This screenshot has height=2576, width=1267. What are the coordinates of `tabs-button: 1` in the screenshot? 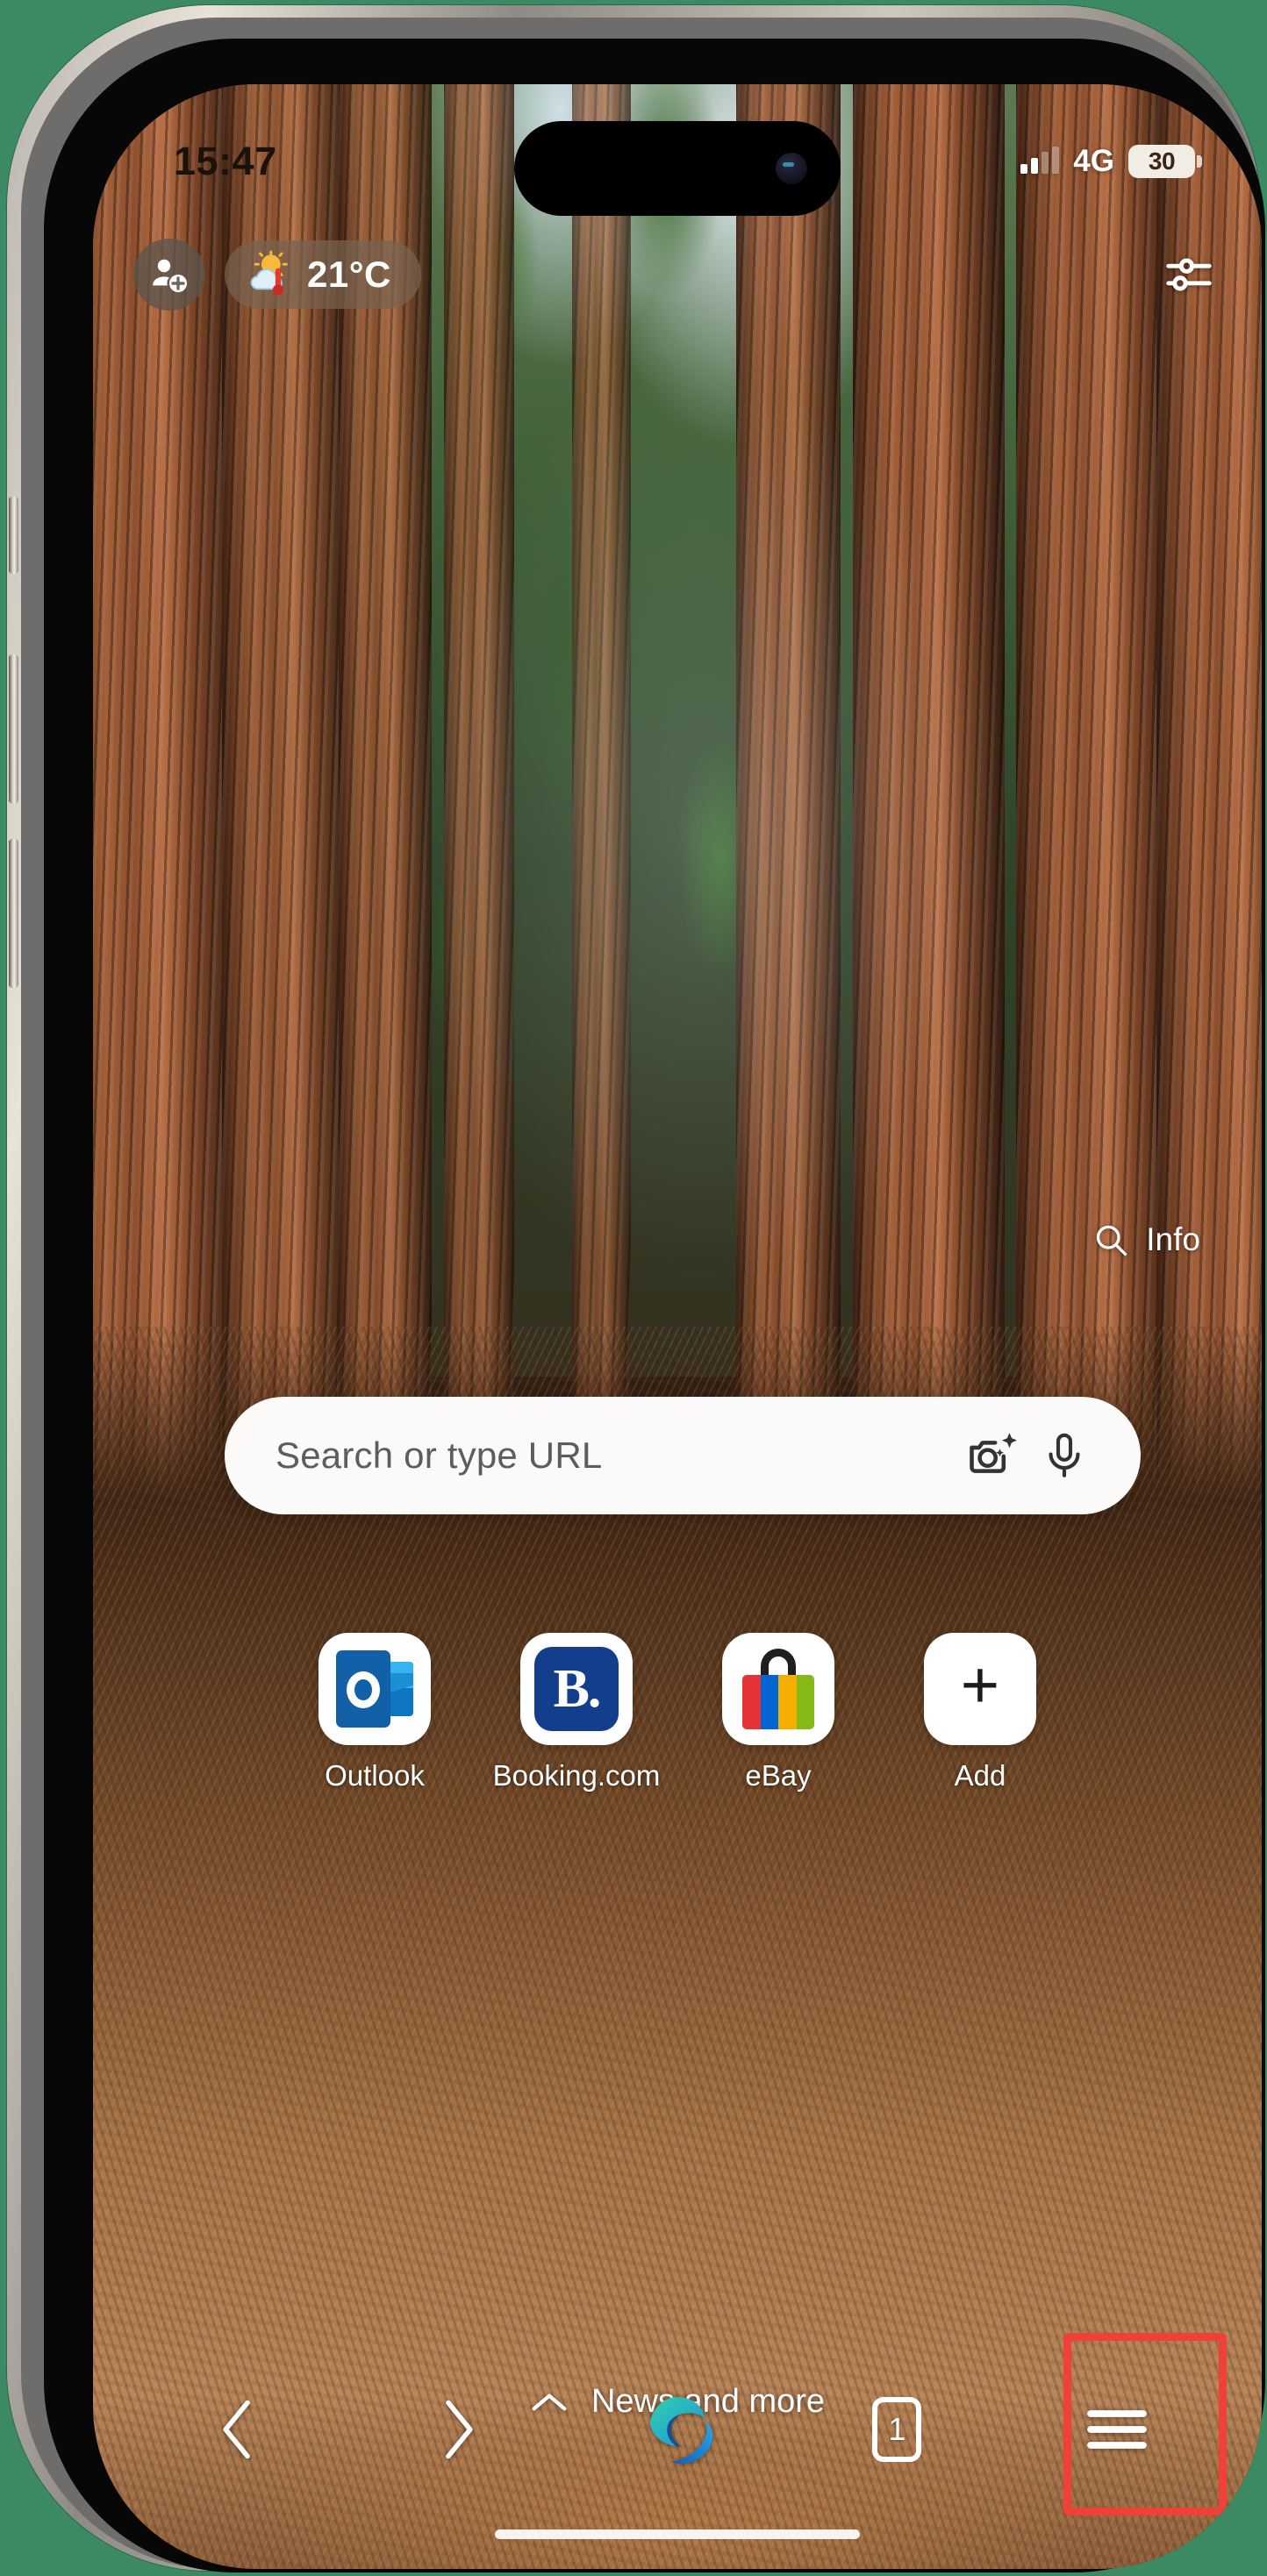 It's located at (896, 2429).